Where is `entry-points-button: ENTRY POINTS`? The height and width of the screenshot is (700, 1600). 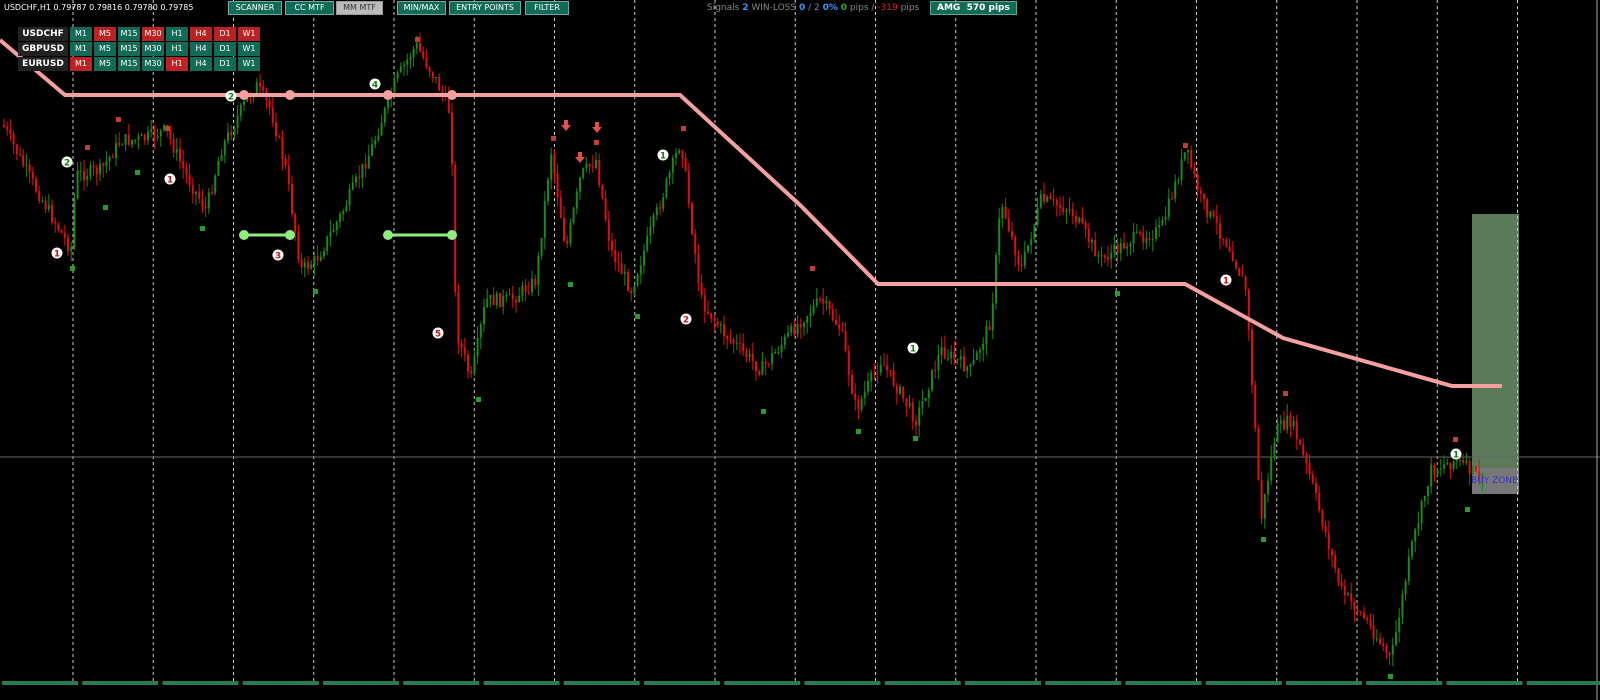
entry-points-button: ENTRY POINTS is located at coordinates (485, 8).